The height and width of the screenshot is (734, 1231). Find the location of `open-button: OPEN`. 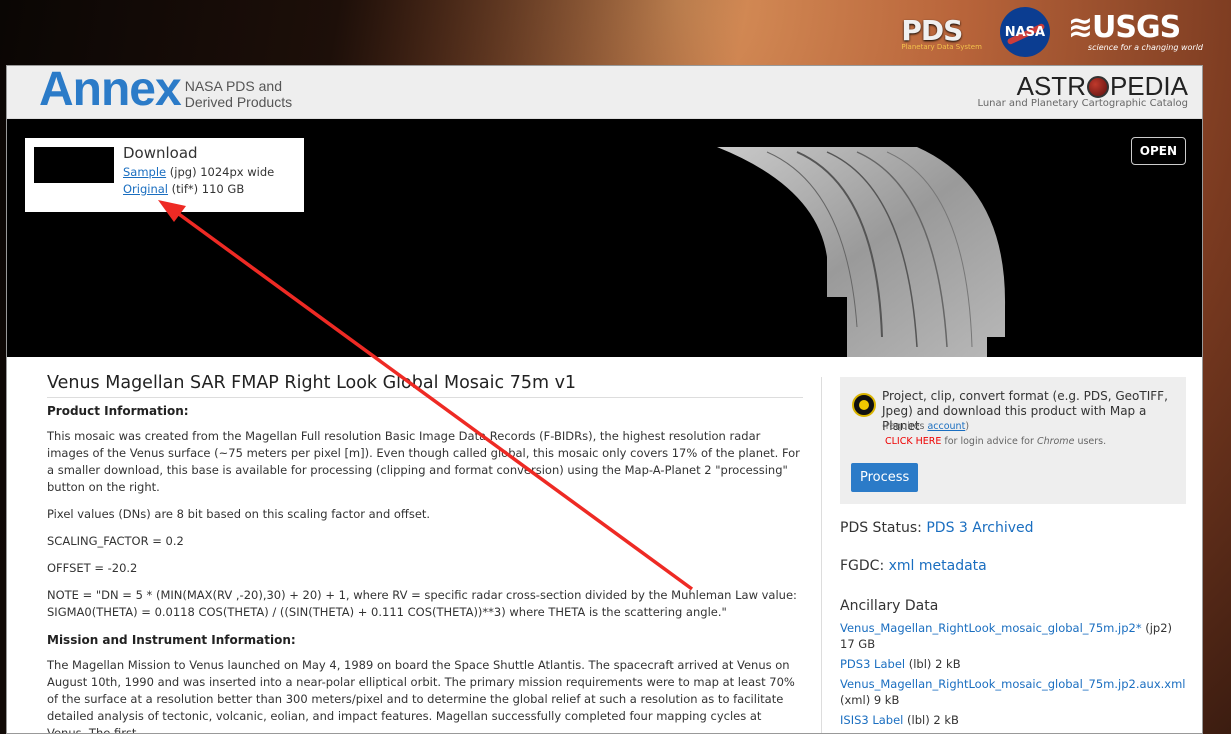

open-button: OPEN is located at coordinates (1158, 151).